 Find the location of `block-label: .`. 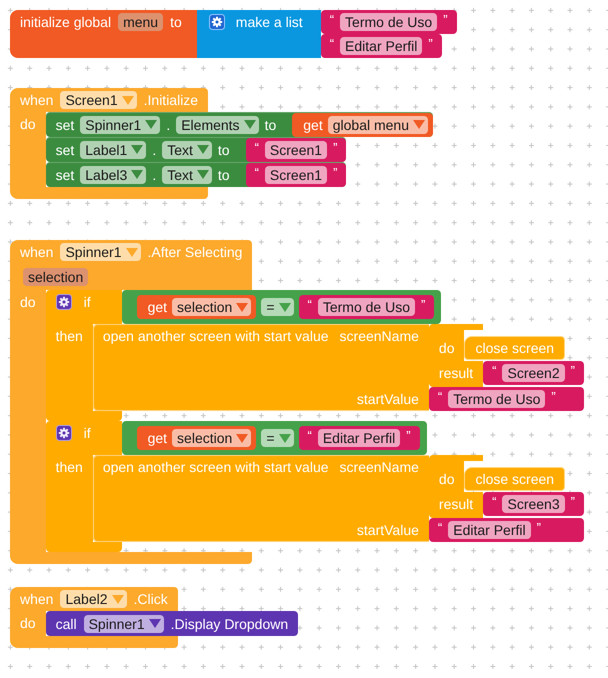

block-label: . is located at coordinates (168, 124).